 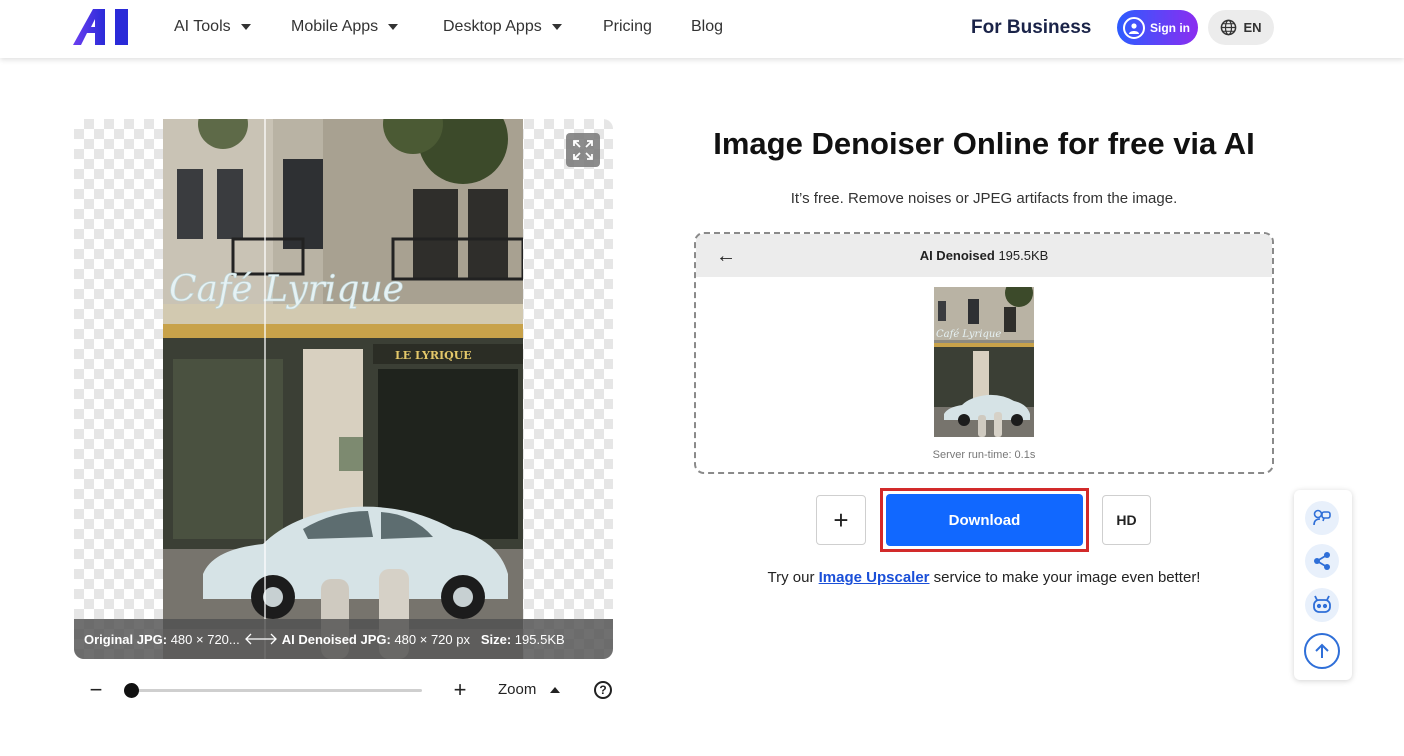 I want to click on language-label: EN, so click(x=1252, y=27).